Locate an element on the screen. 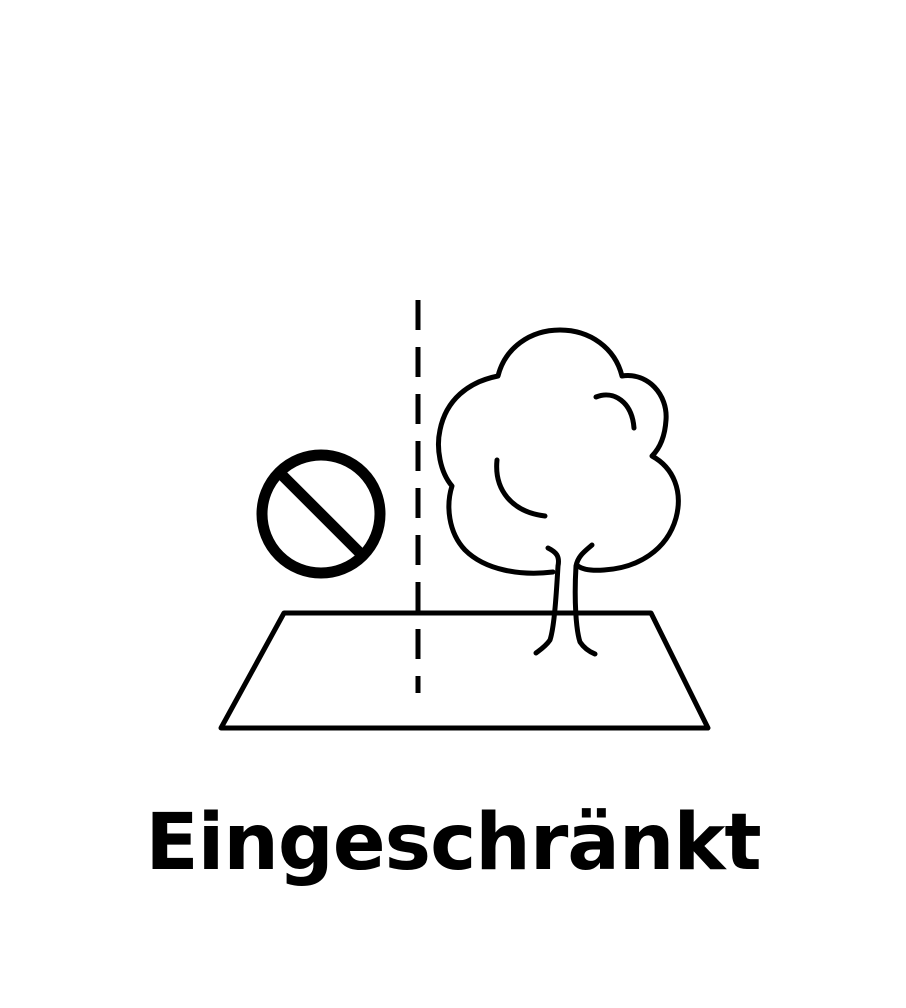 This screenshot has height=1008, width=906. tree-canopy is located at coordinates (558, 451).